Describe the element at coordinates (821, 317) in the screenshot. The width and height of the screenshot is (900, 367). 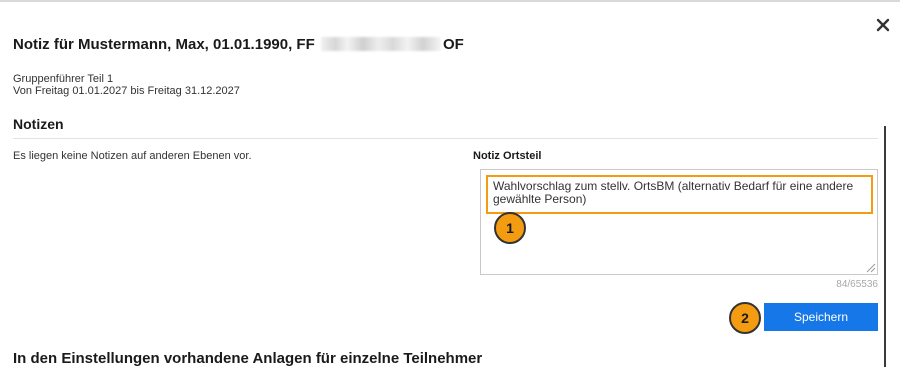
I see `save-button: Speichern` at that location.